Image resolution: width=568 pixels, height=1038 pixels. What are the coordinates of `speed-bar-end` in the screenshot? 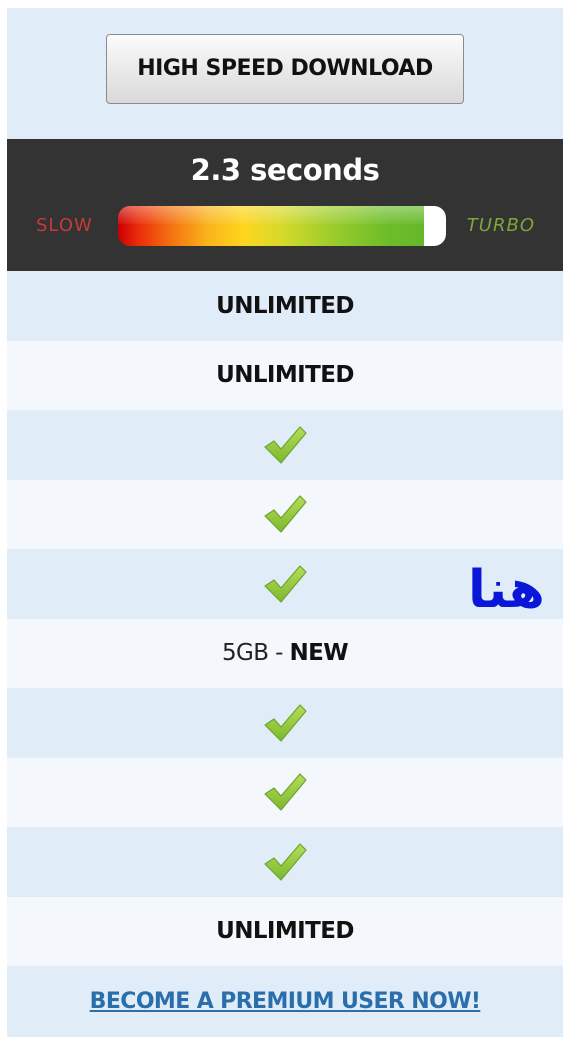 It's located at (435, 226).